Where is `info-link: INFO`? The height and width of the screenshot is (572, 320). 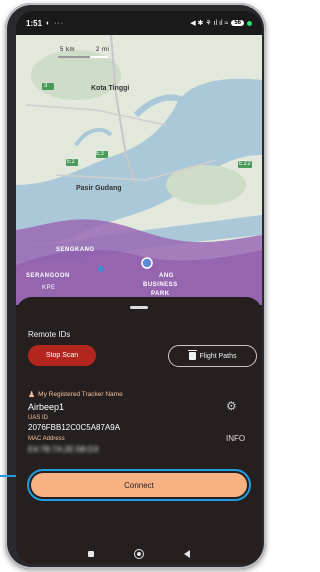
info-link: INFO is located at coordinates (235, 438).